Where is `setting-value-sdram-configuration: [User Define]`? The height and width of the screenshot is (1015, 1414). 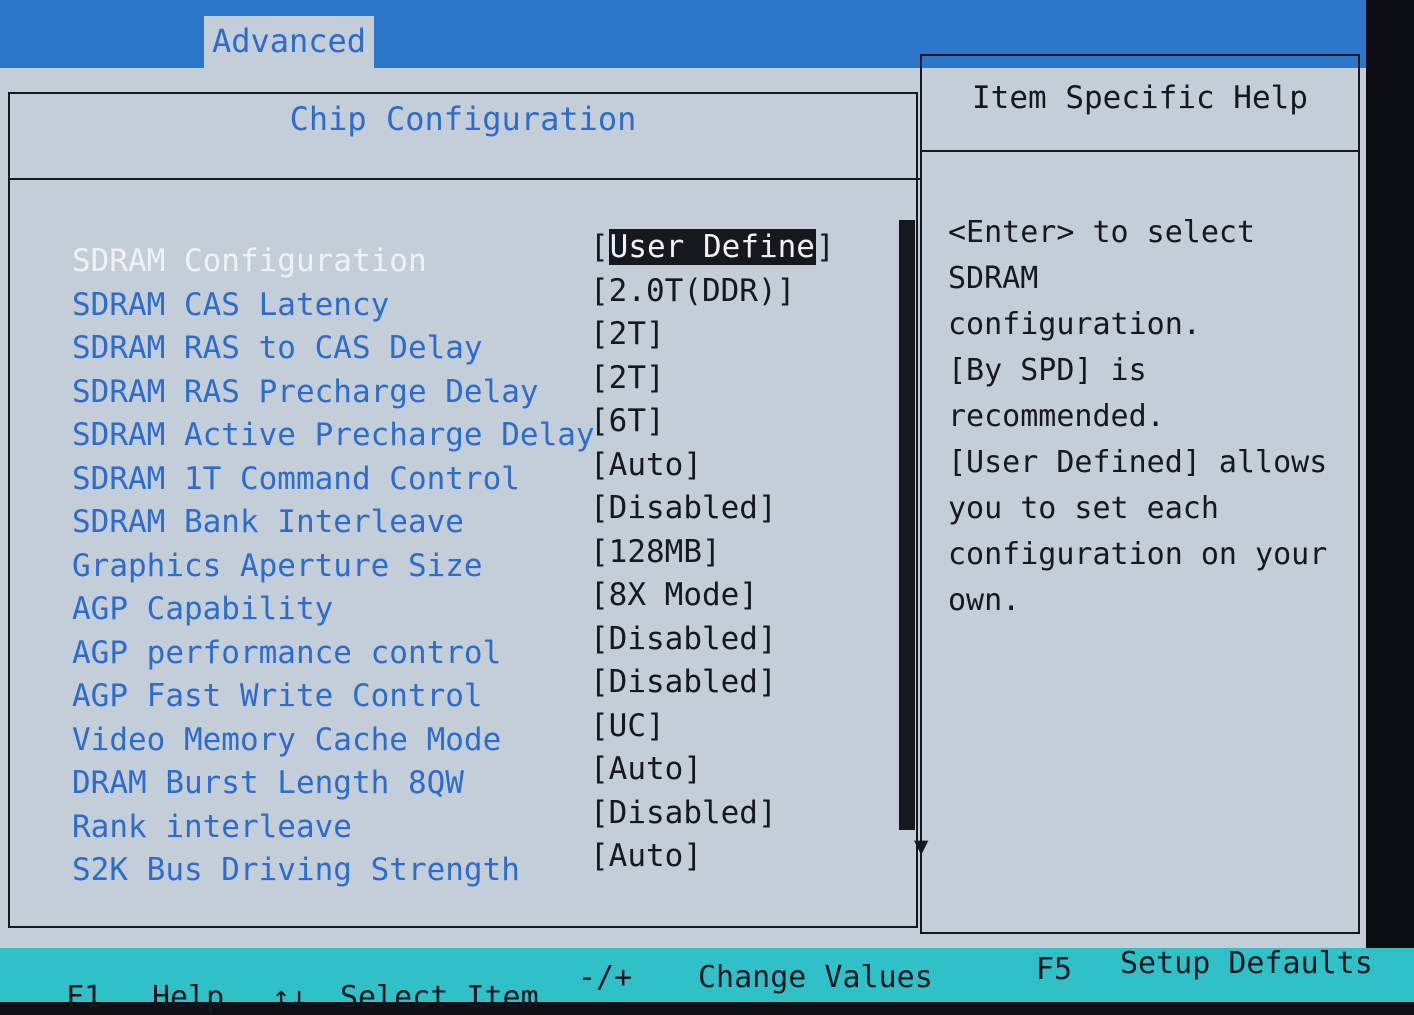
setting-value-sdram-configuration: [User Define] is located at coordinates (712, 248).